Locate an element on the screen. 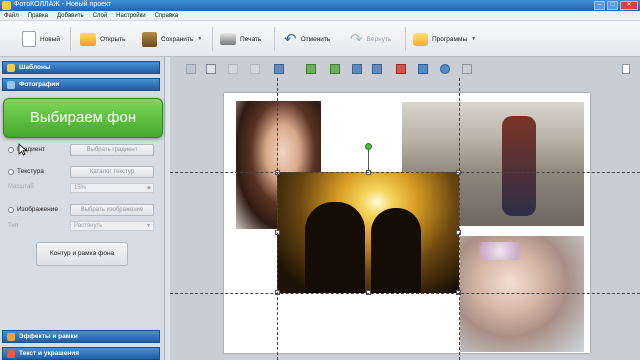 The height and width of the screenshot is (360, 640). choose-image-button: Выбрать изображение is located at coordinates (112, 210).